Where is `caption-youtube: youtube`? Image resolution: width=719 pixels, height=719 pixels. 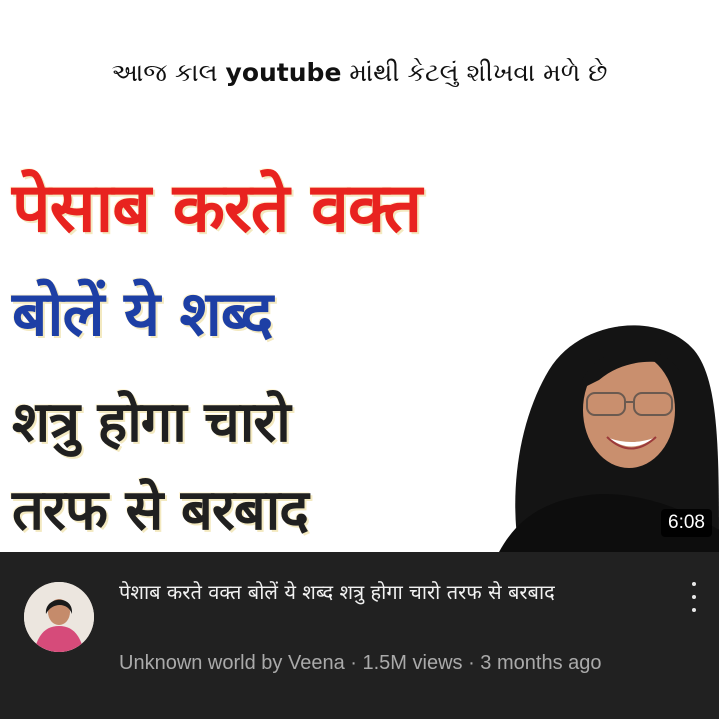
caption-youtube: youtube is located at coordinates (283, 72).